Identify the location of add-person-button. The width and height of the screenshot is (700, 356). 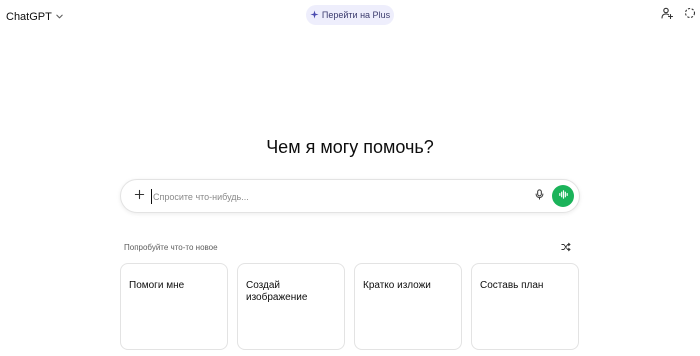
(667, 15).